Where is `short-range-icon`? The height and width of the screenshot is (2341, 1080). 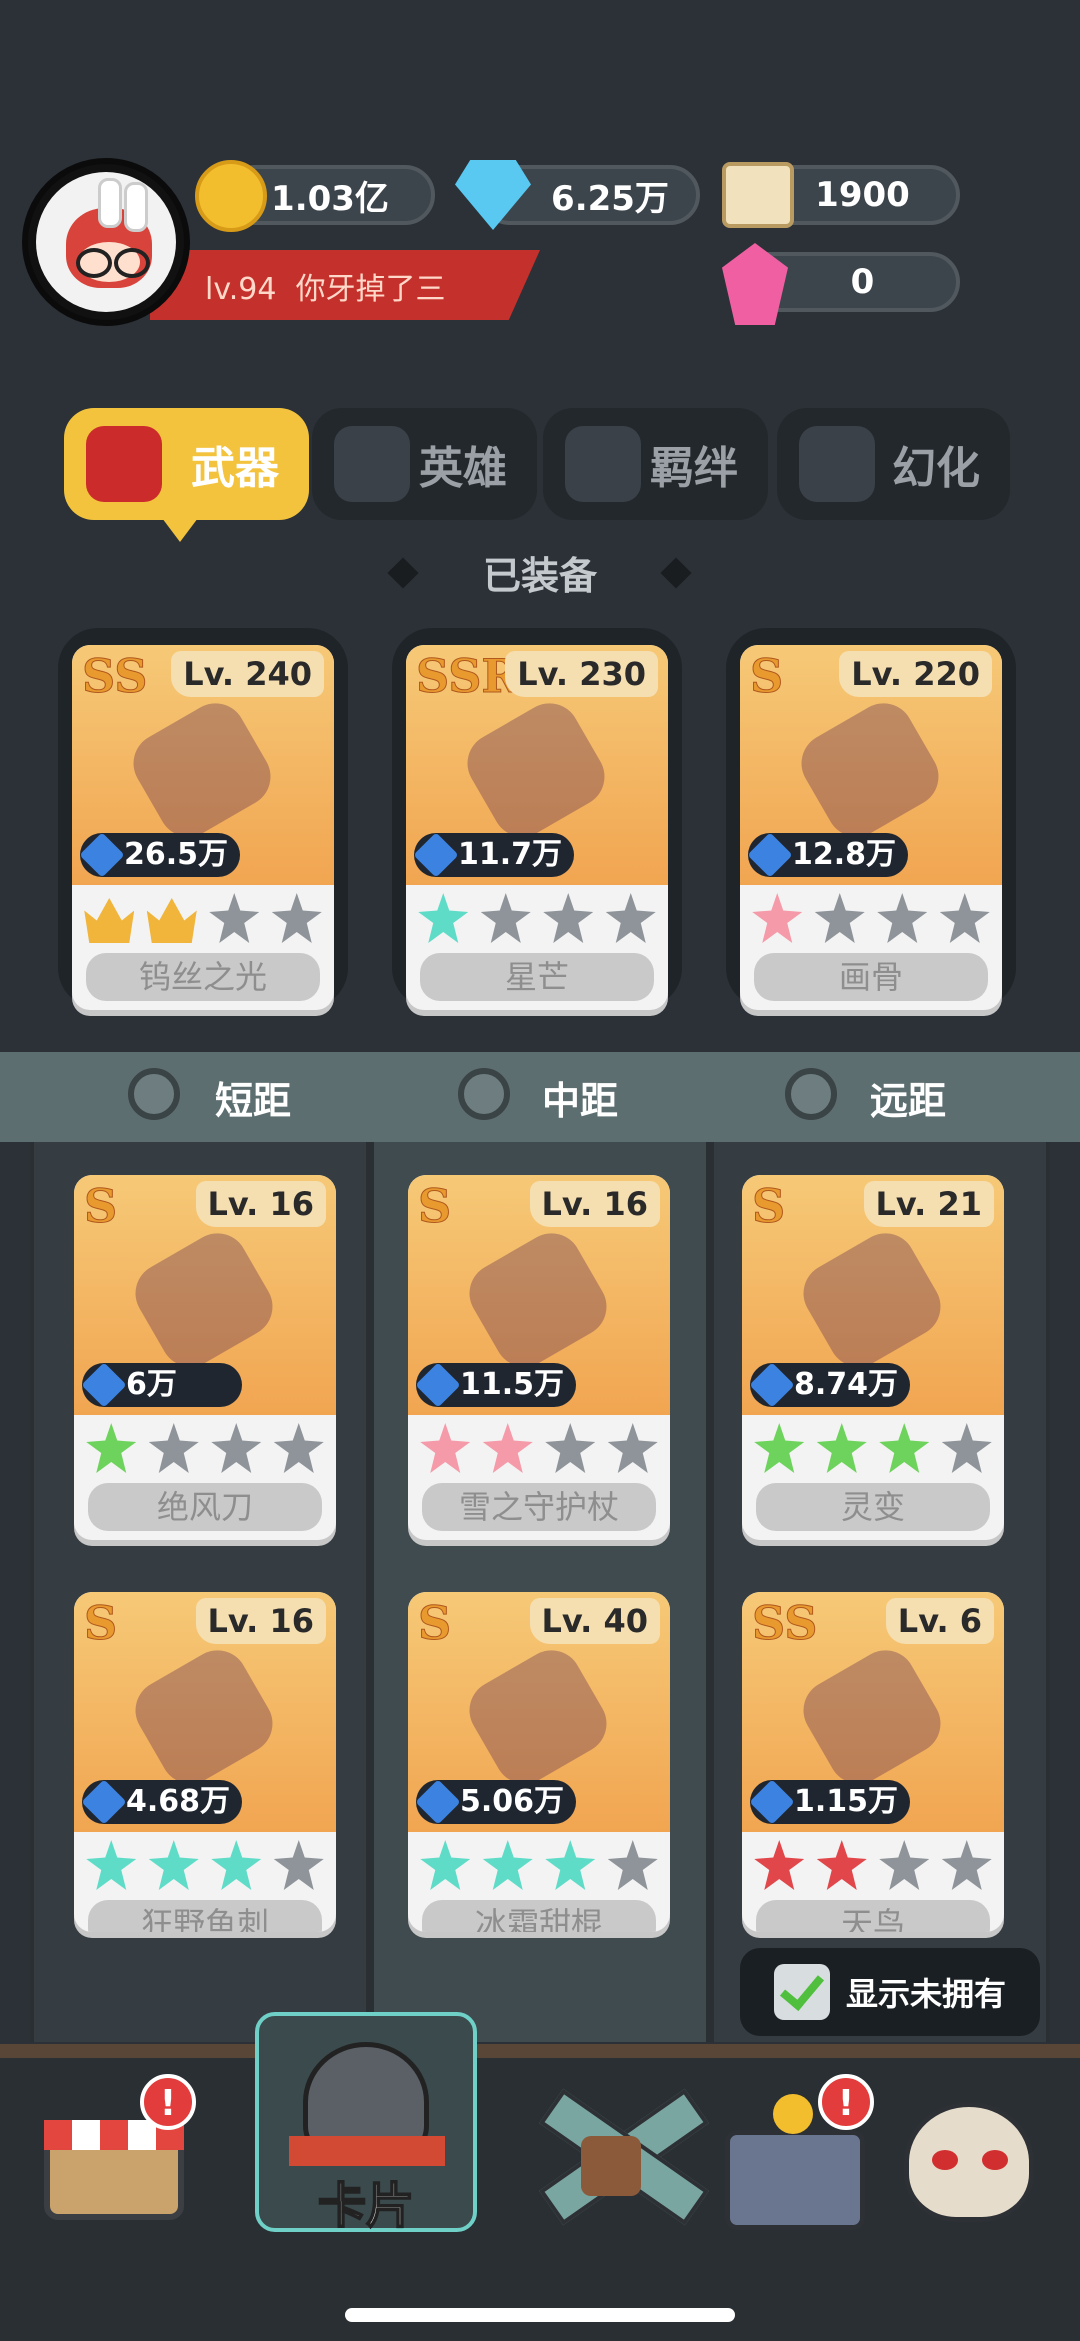 short-range-icon is located at coordinates (154, 1094).